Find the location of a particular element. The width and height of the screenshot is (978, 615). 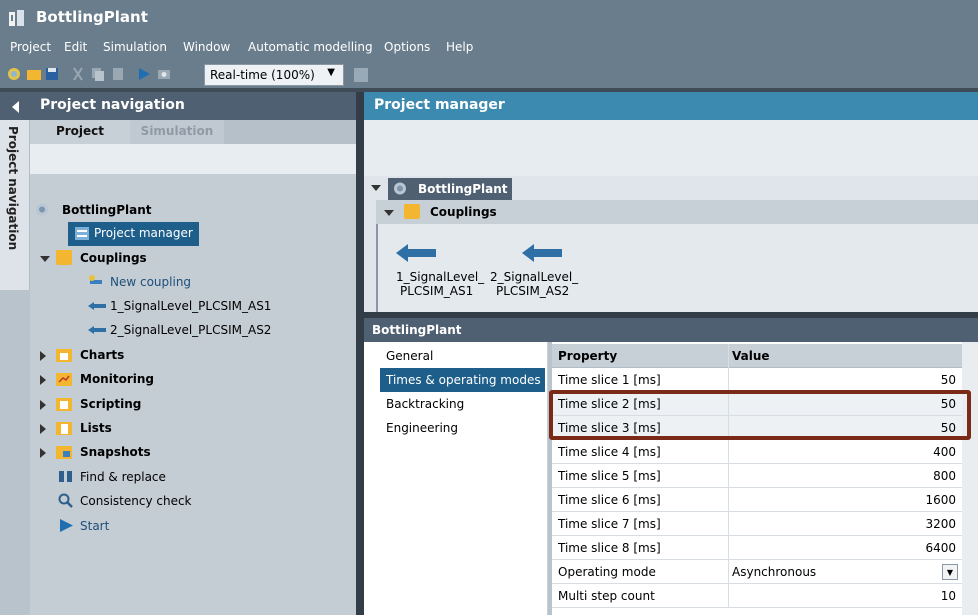

tree-new-coupling-label: New coupling is located at coordinates (151, 282).